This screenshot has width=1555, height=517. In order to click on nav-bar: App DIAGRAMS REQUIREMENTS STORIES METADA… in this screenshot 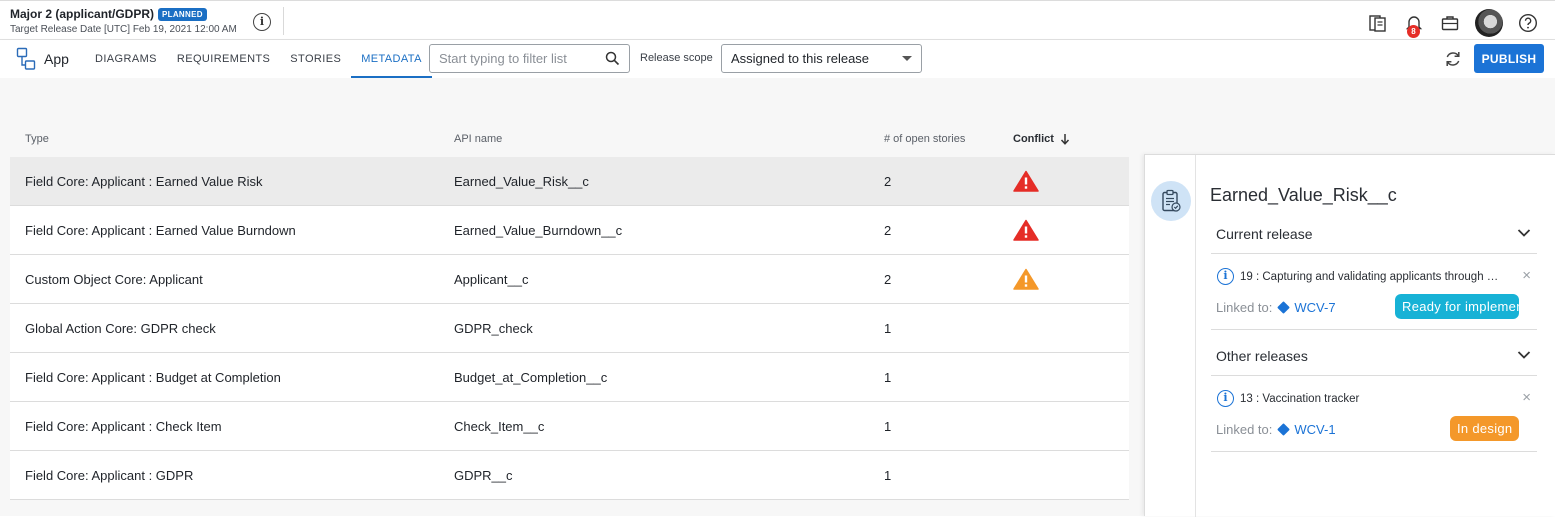, I will do `click(777, 59)`.